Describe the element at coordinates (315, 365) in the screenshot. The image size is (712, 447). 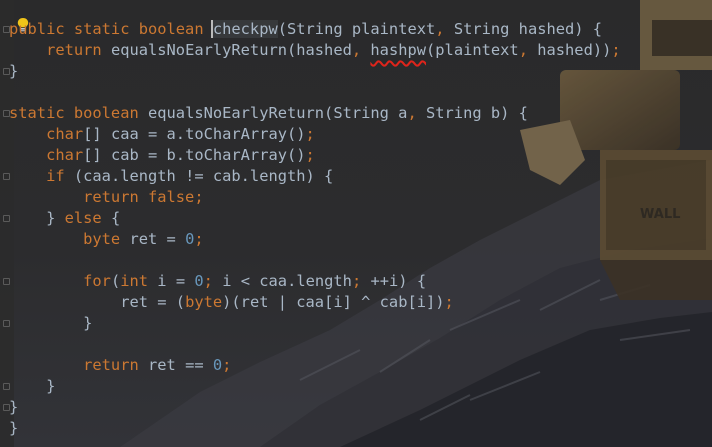
I see `code-line: return ret == 0;` at that location.